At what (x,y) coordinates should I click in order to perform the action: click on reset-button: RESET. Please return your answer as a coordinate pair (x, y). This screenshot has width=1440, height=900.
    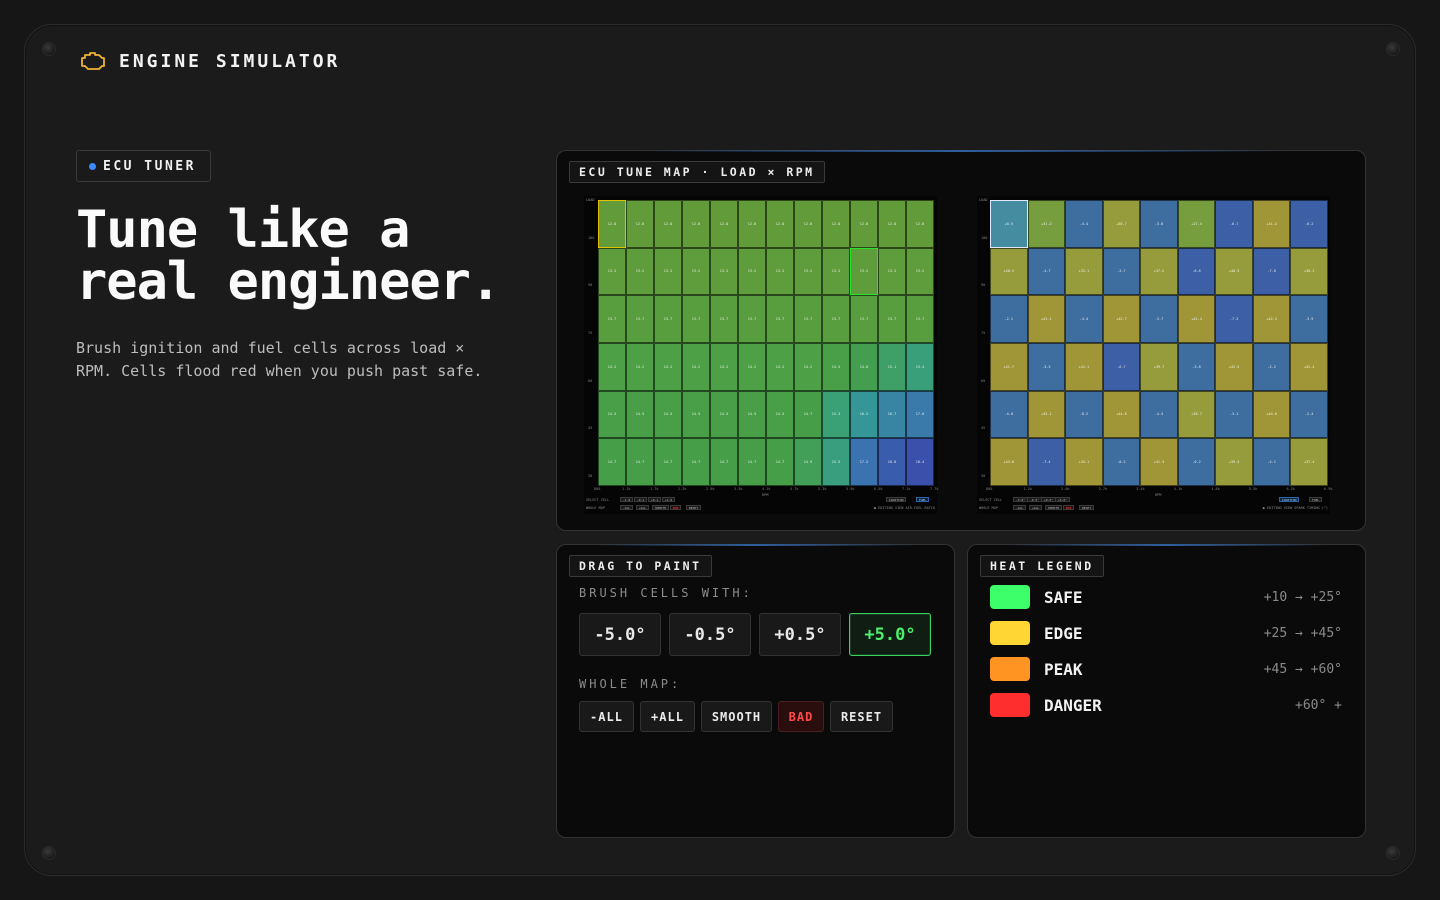
    Looking at the image, I should click on (861, 716).